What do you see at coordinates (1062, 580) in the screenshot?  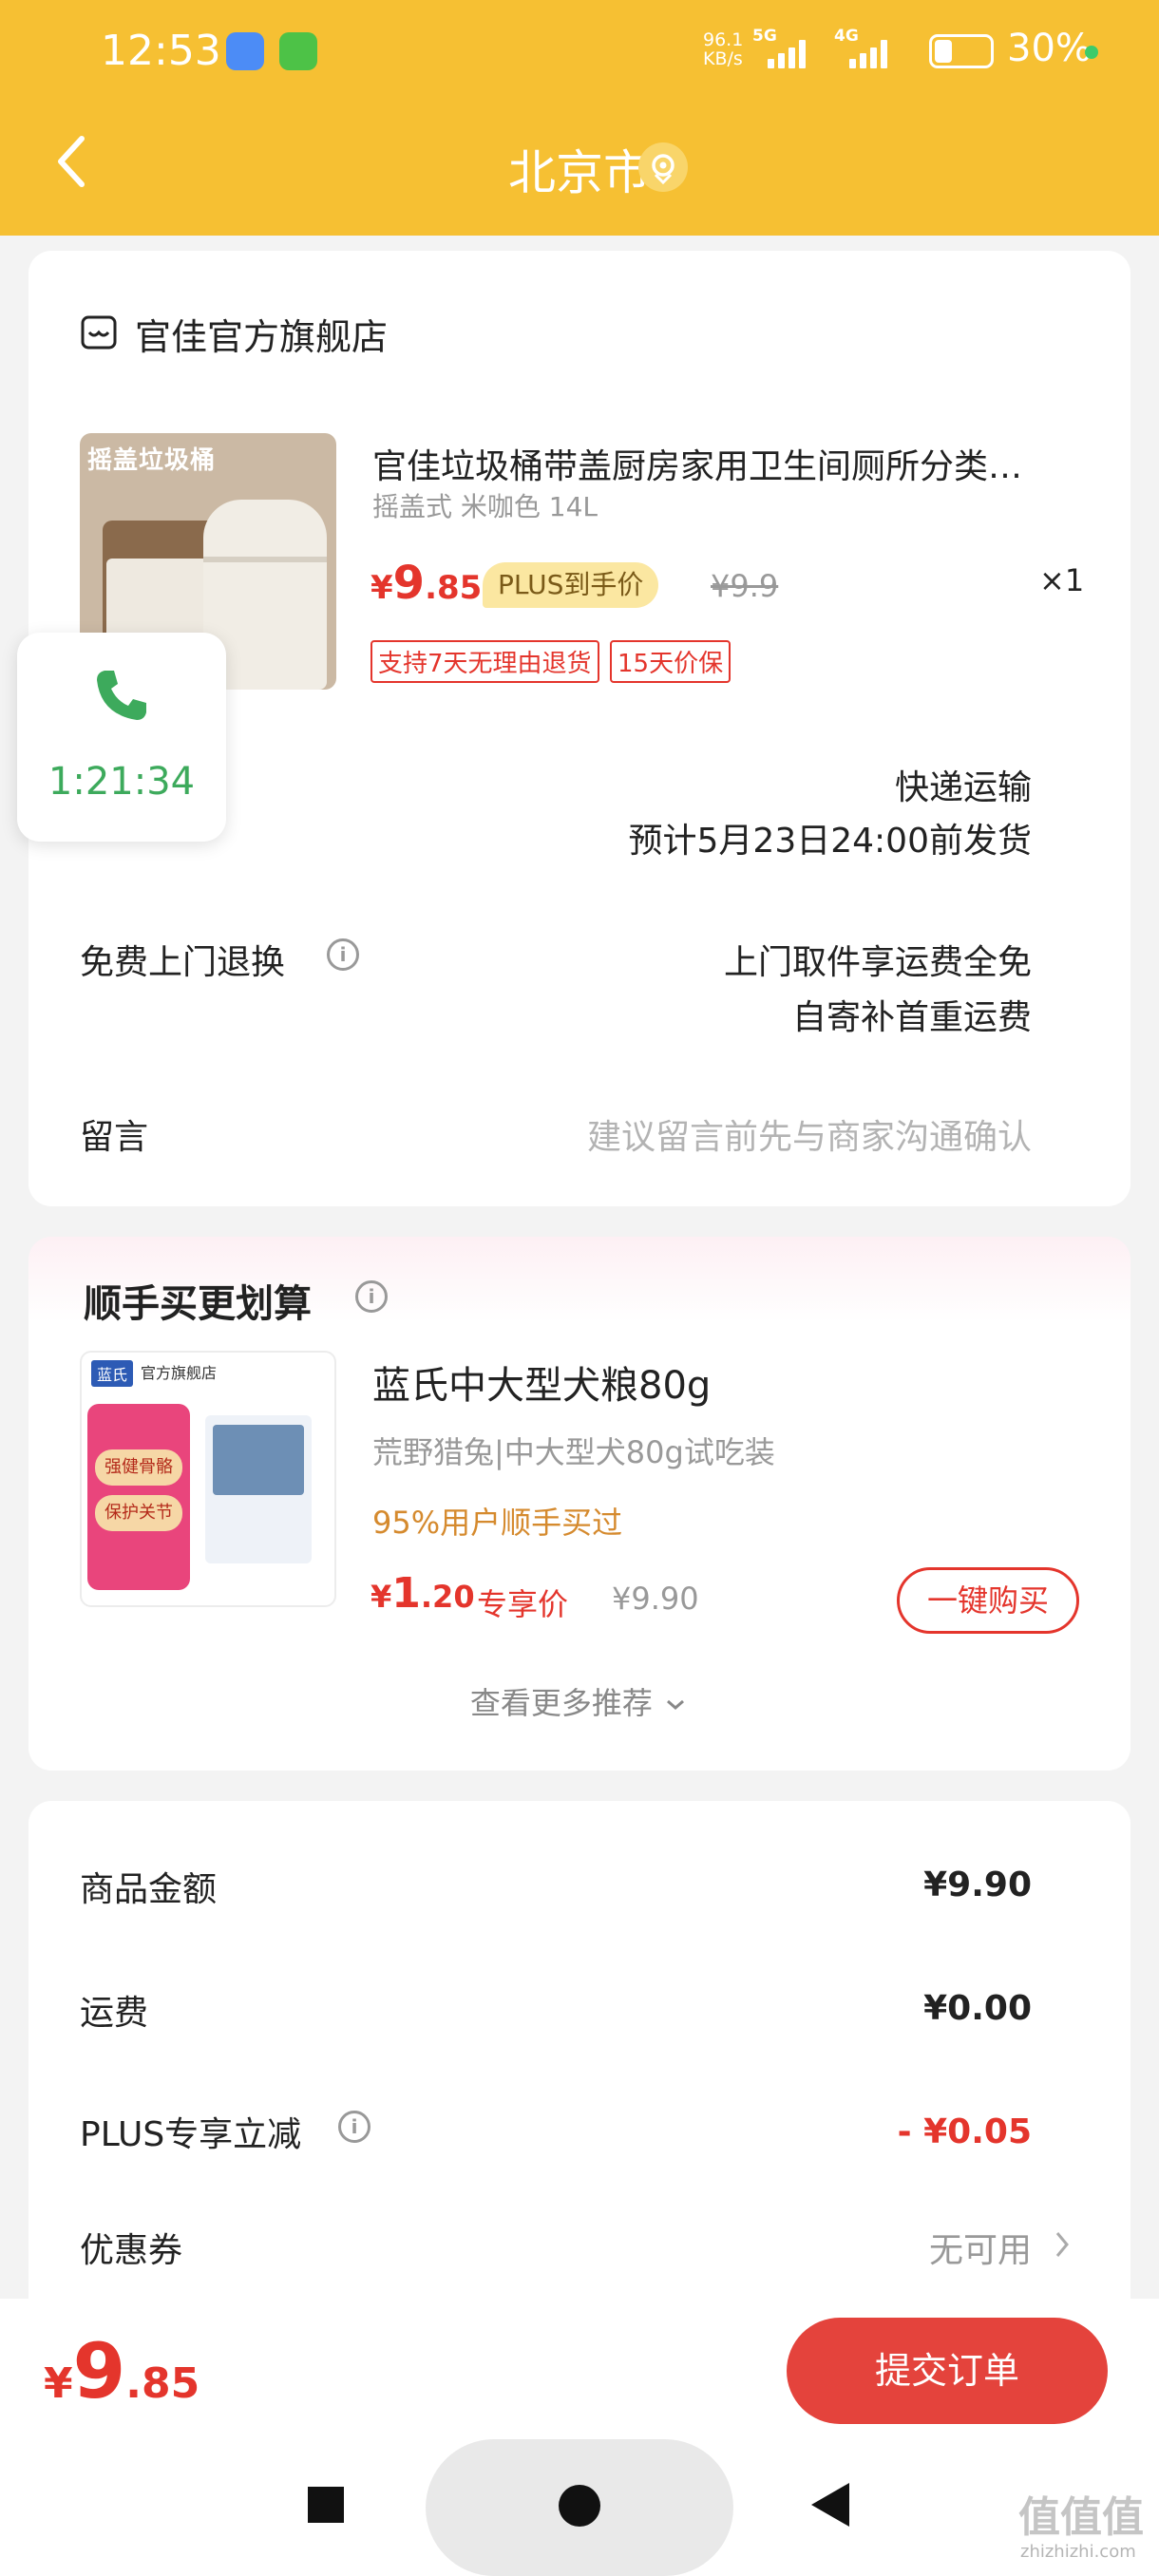 I see `quantity: ×1` at bounding box center [1062, 580].